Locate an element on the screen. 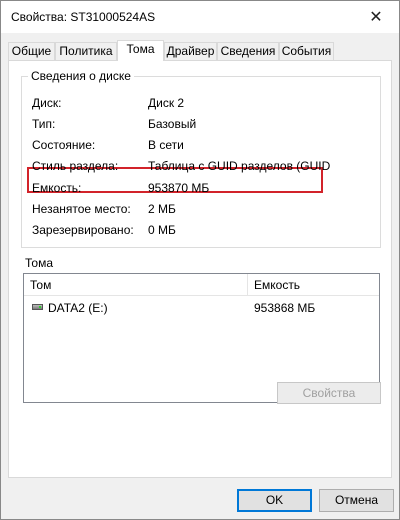 The height and width of the screenshot is (520, 400). tab-driver: Драйвер is located at coordinates (190, 51).